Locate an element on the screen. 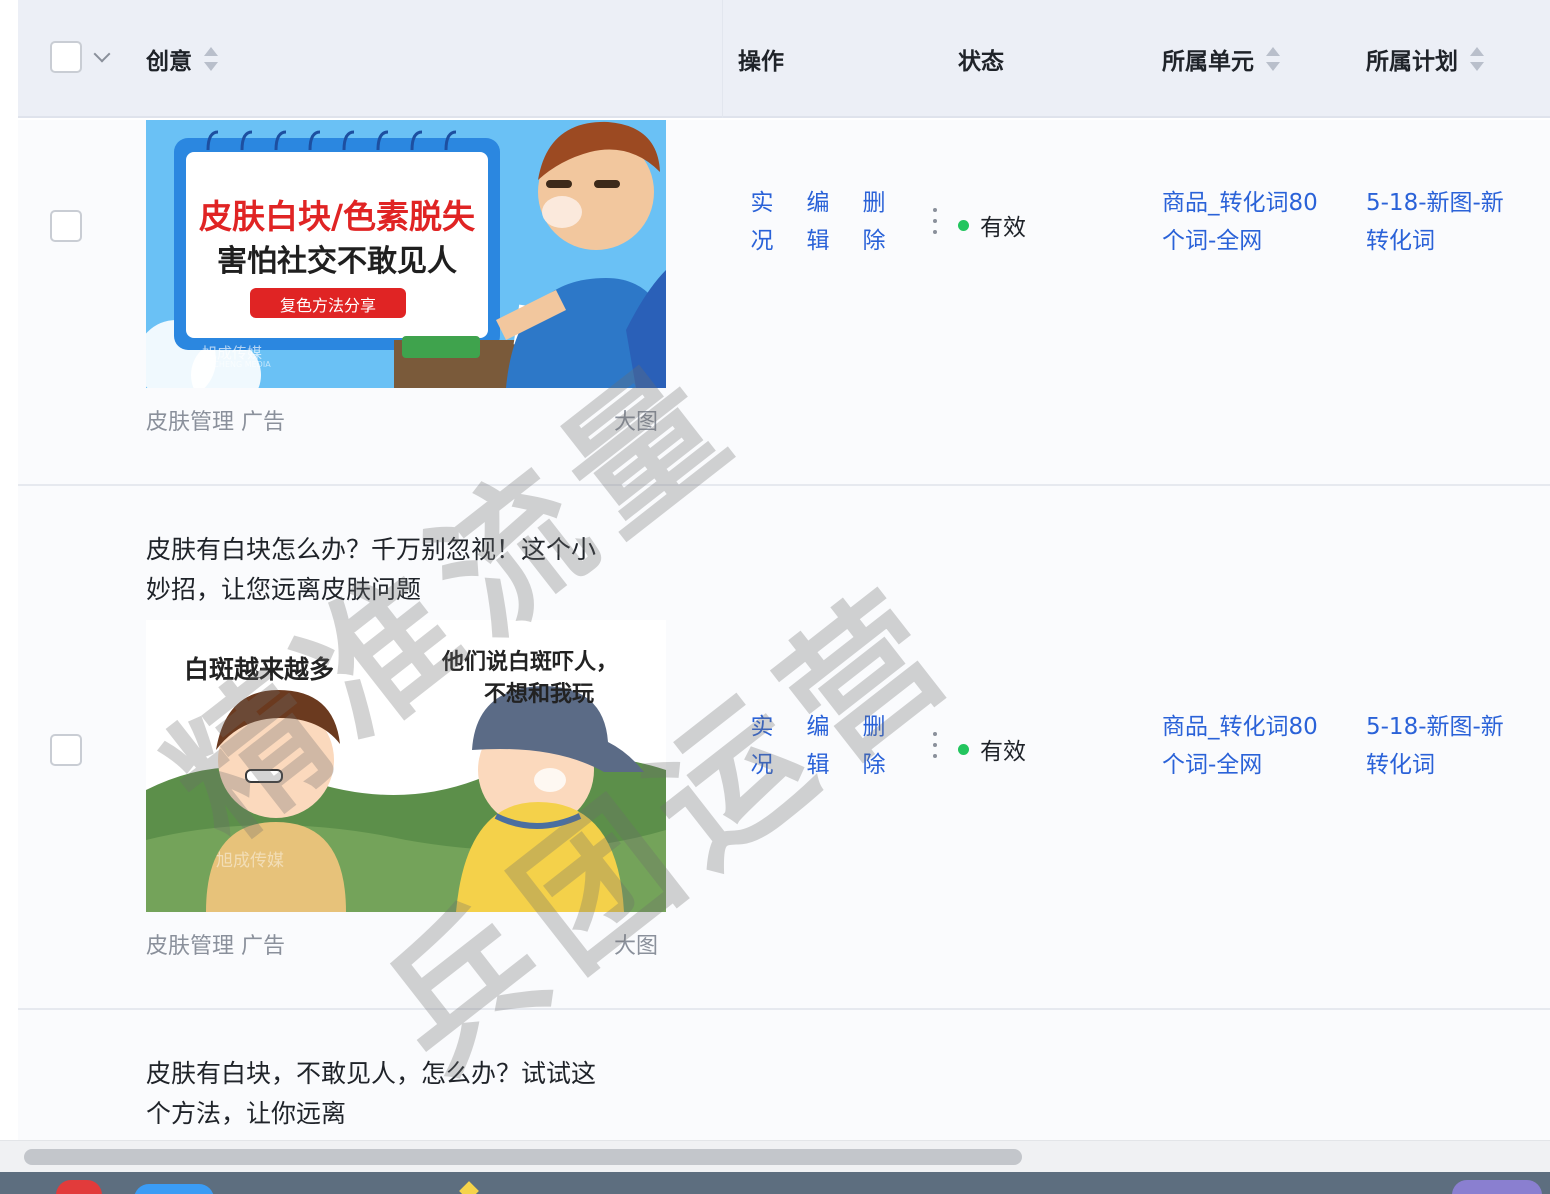 Image resolution: width=1550 pixels, height=1194 pixels. image-subline: 害怕社交不敢见人 is located at coordinates (337, 261).